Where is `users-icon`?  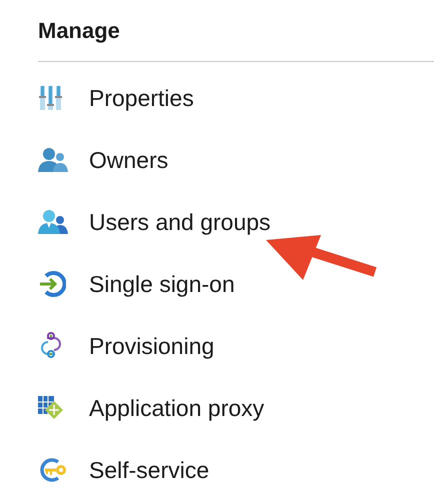 users-icon is located at coordinates (53, 222).